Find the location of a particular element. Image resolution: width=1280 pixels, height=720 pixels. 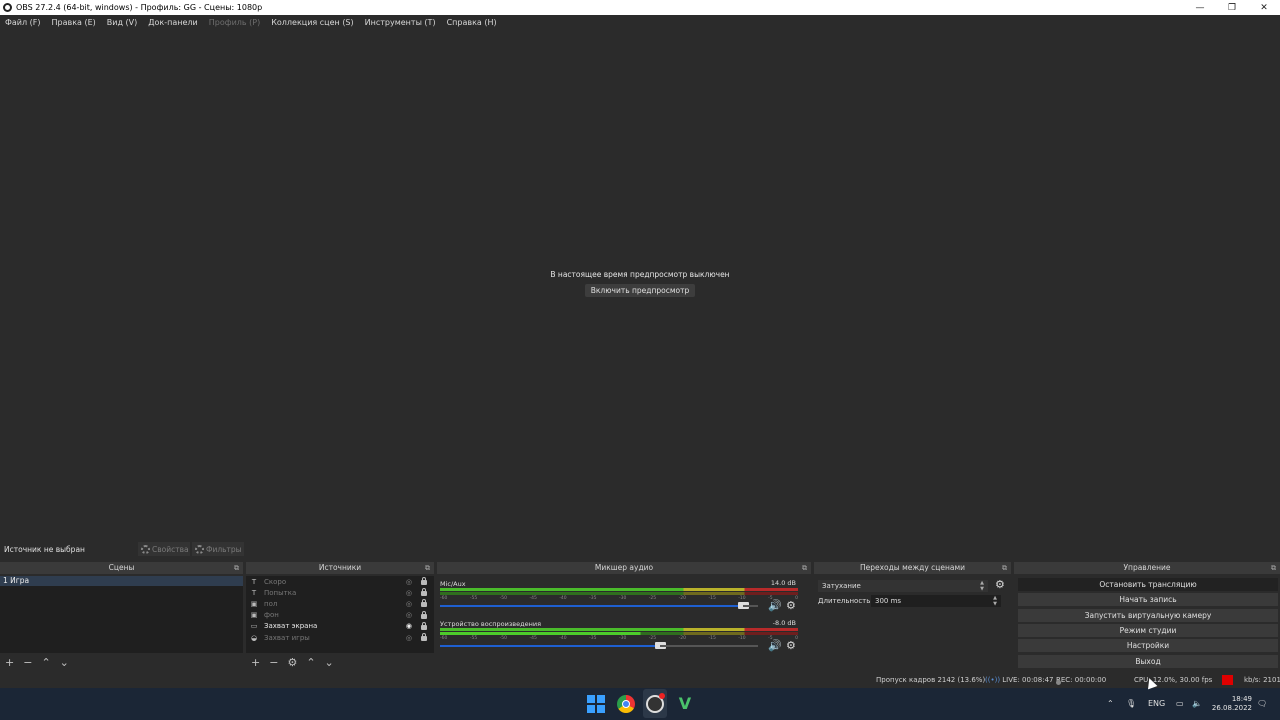

filters-button: Фильтры is located at coordinates (218, 549).